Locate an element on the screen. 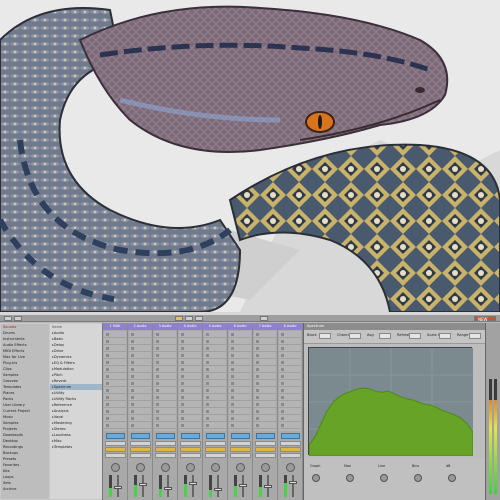 The height and width of the screenshot is (500, 500). track-name: 3 Audio is located at coordinates (165, 326).